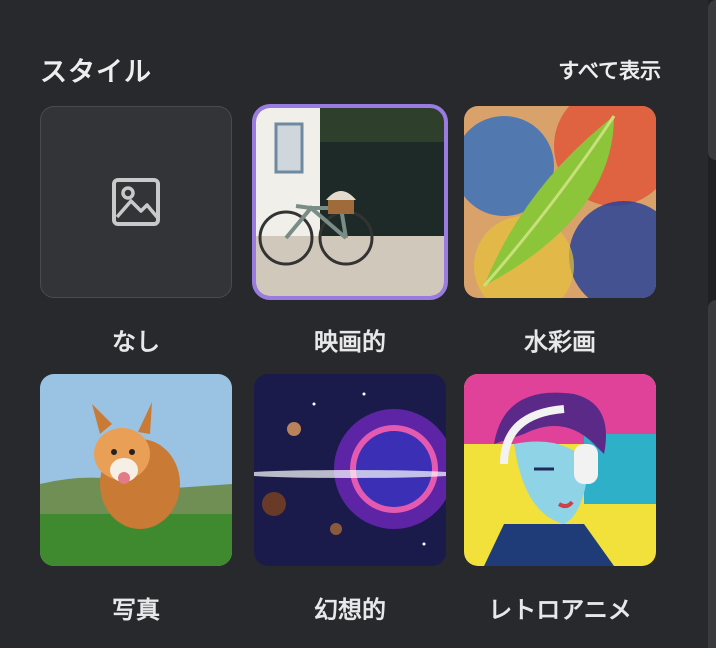 Image resolution: width=716 pixels, height=648 pixels. I want to click on style-label-cinematic: 映画的, so click(350, 342).